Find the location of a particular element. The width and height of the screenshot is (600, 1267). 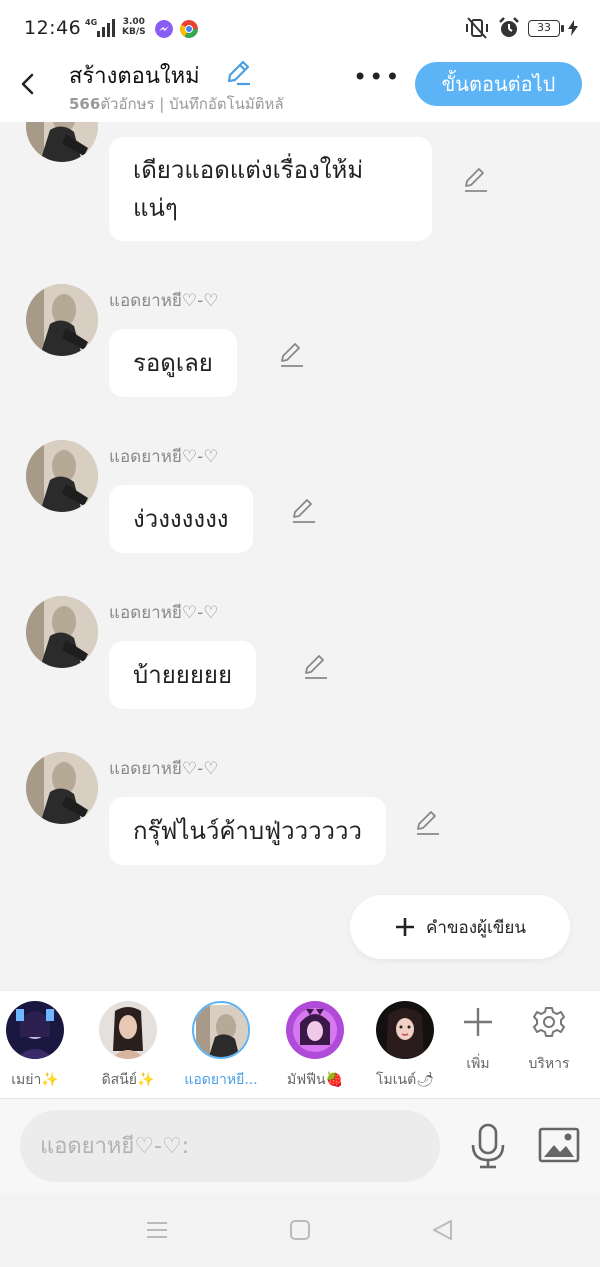

message-text: ง่วงงงงงง is located at coordinates (181, 519).